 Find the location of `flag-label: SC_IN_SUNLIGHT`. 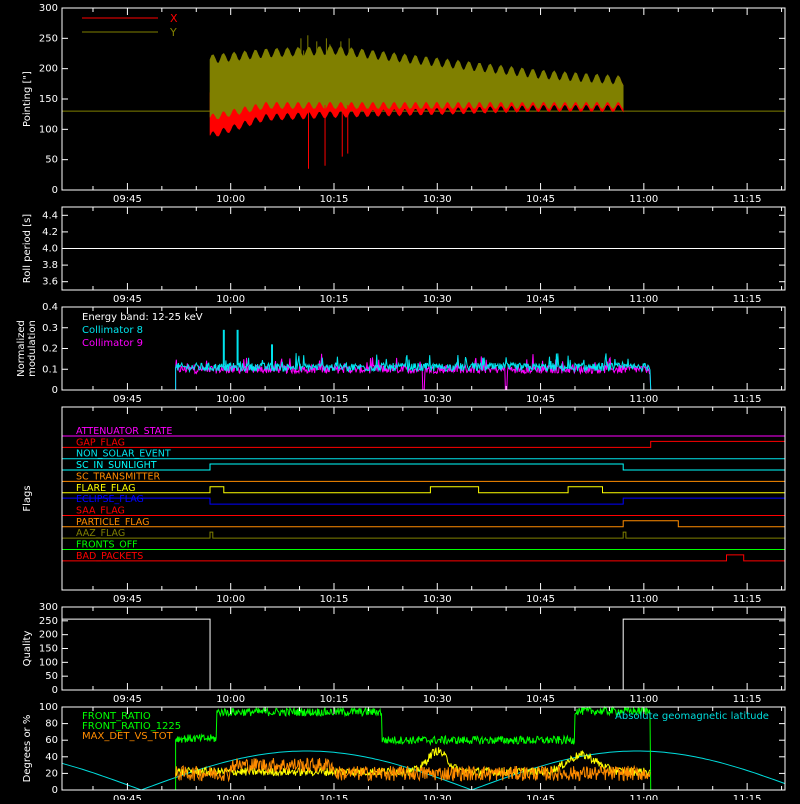

flag-label: SC_IN_SUNLIGHT is located at coordinates (116, 465).